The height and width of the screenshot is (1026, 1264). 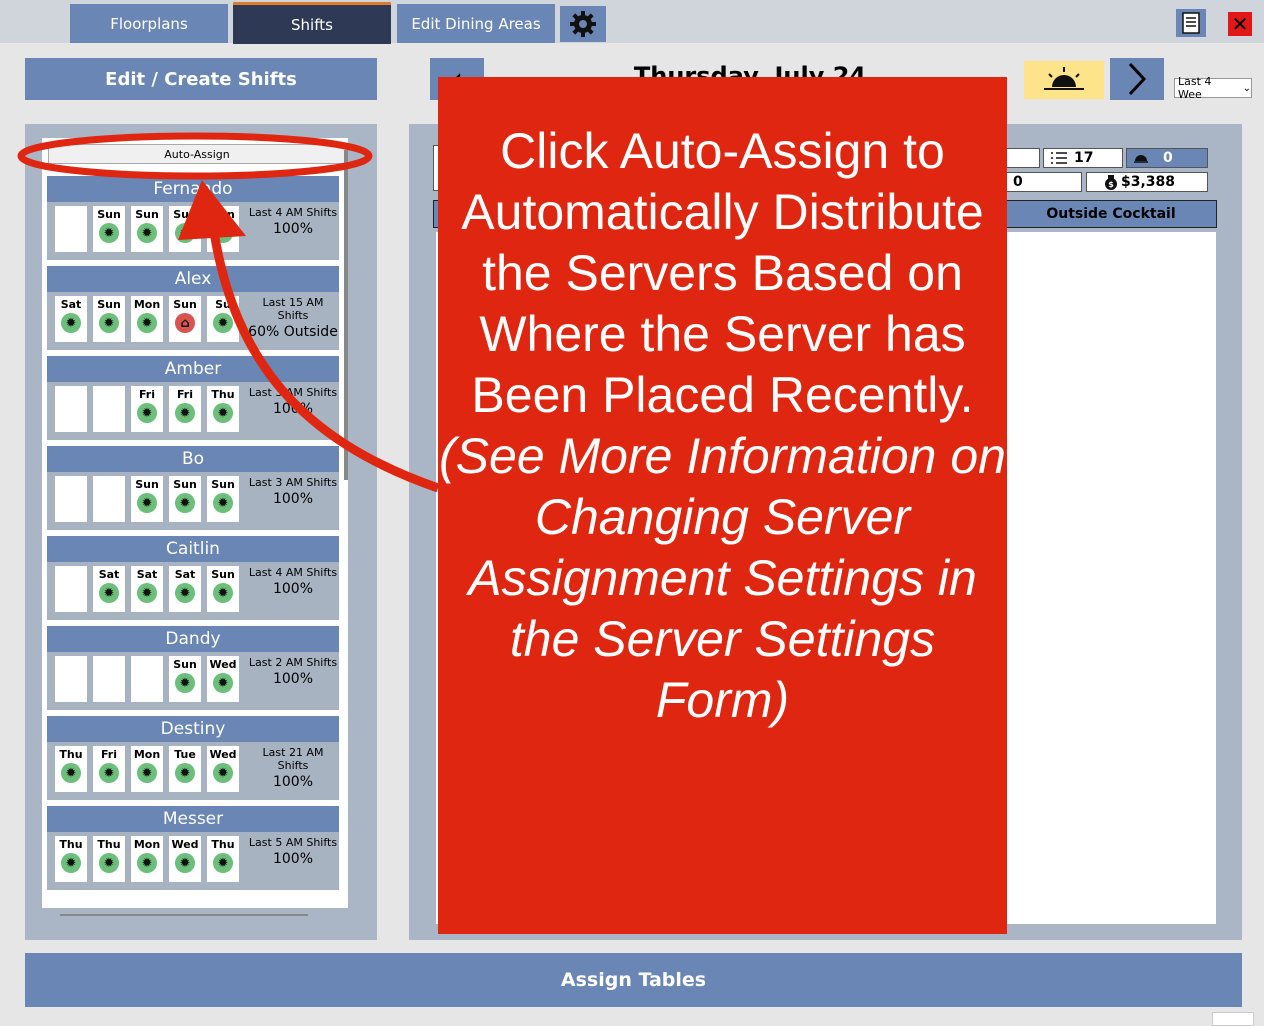 I want to click on shift-day-slot: Su ✹, so click(x=223, y=319).